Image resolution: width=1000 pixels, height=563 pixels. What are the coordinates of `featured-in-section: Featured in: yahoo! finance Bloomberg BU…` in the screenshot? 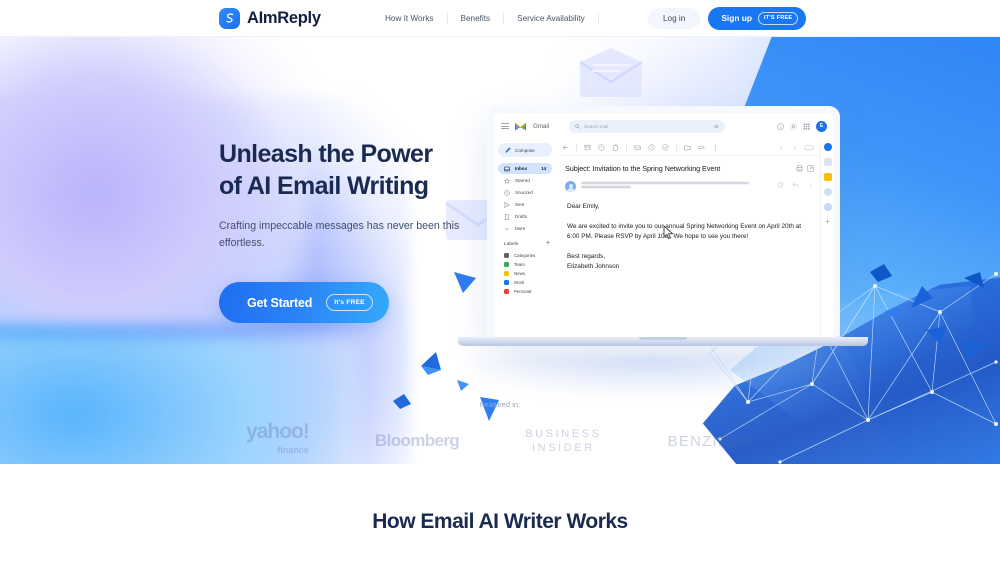 It's located at (500, 429).